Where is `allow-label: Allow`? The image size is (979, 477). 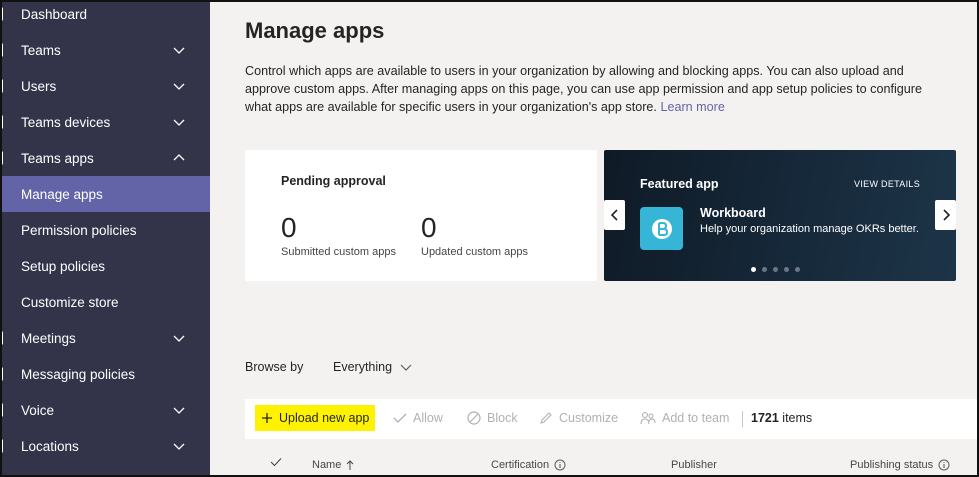
allow-label: Allow is located at coordinates (428, 418).